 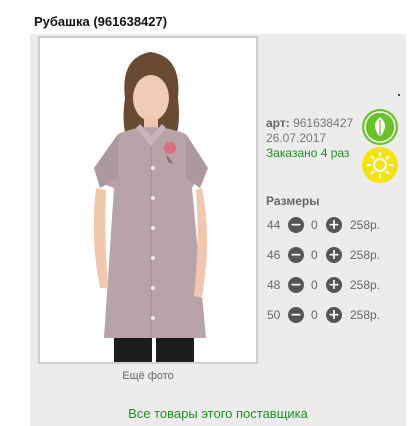 What do you see at coordinates (148, 376) in the screenshot?
I see `more-photos-link: Ещё фото` at bounding box center [148, 376].